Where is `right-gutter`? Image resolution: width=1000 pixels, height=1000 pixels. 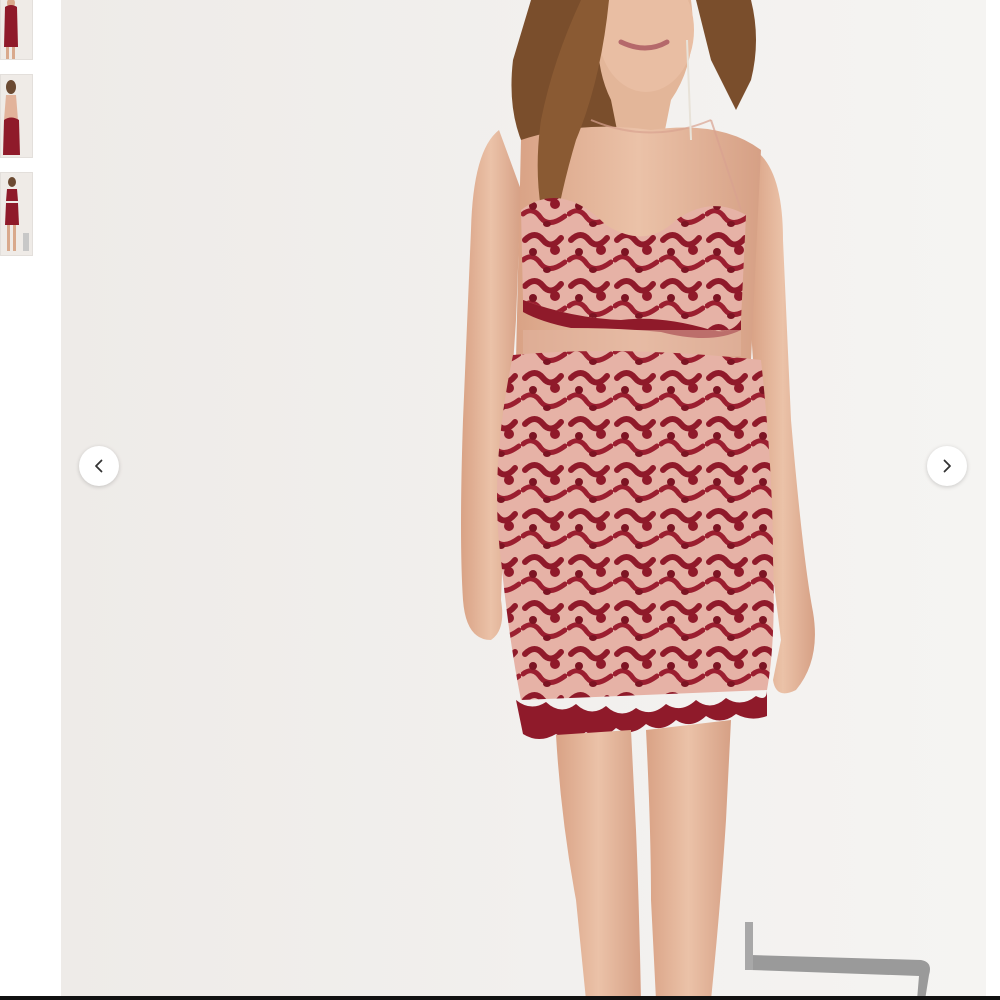 right-gutter is located at coordinates (993, 500).